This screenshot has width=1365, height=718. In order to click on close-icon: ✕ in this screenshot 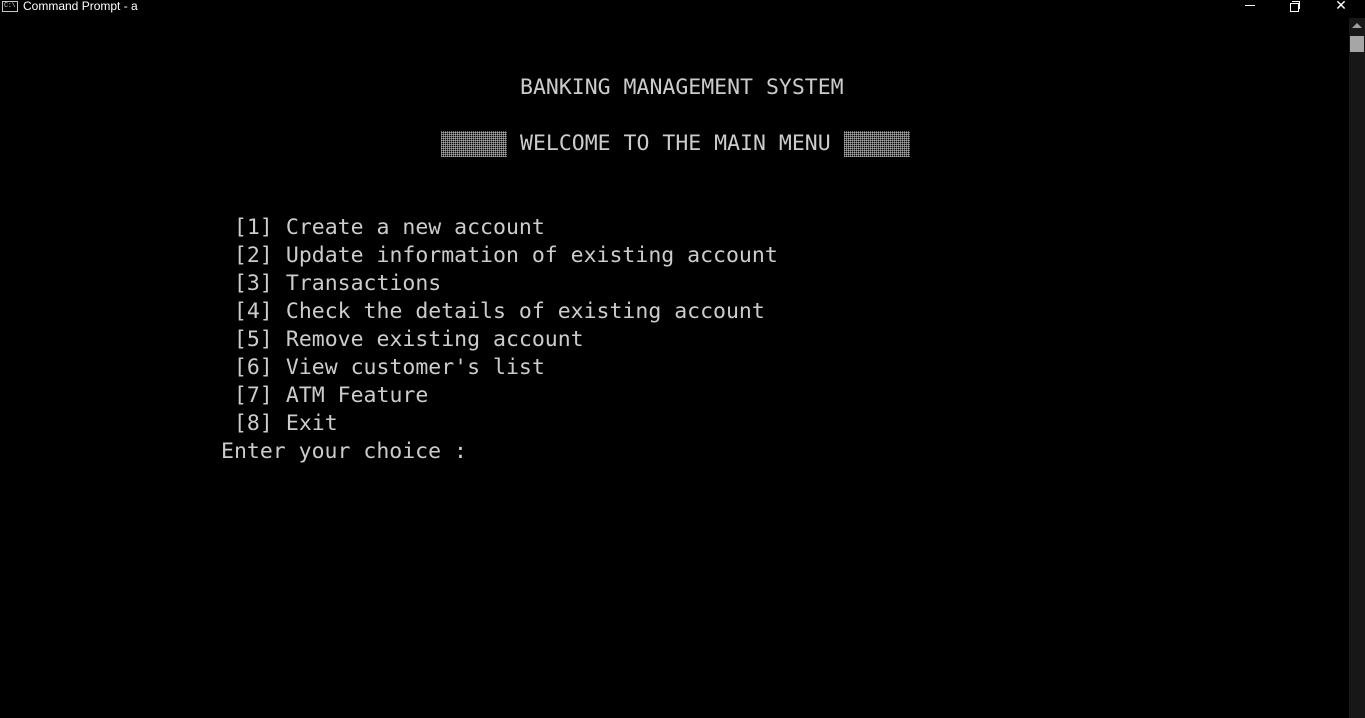, I will do `click(1341, 7)`.